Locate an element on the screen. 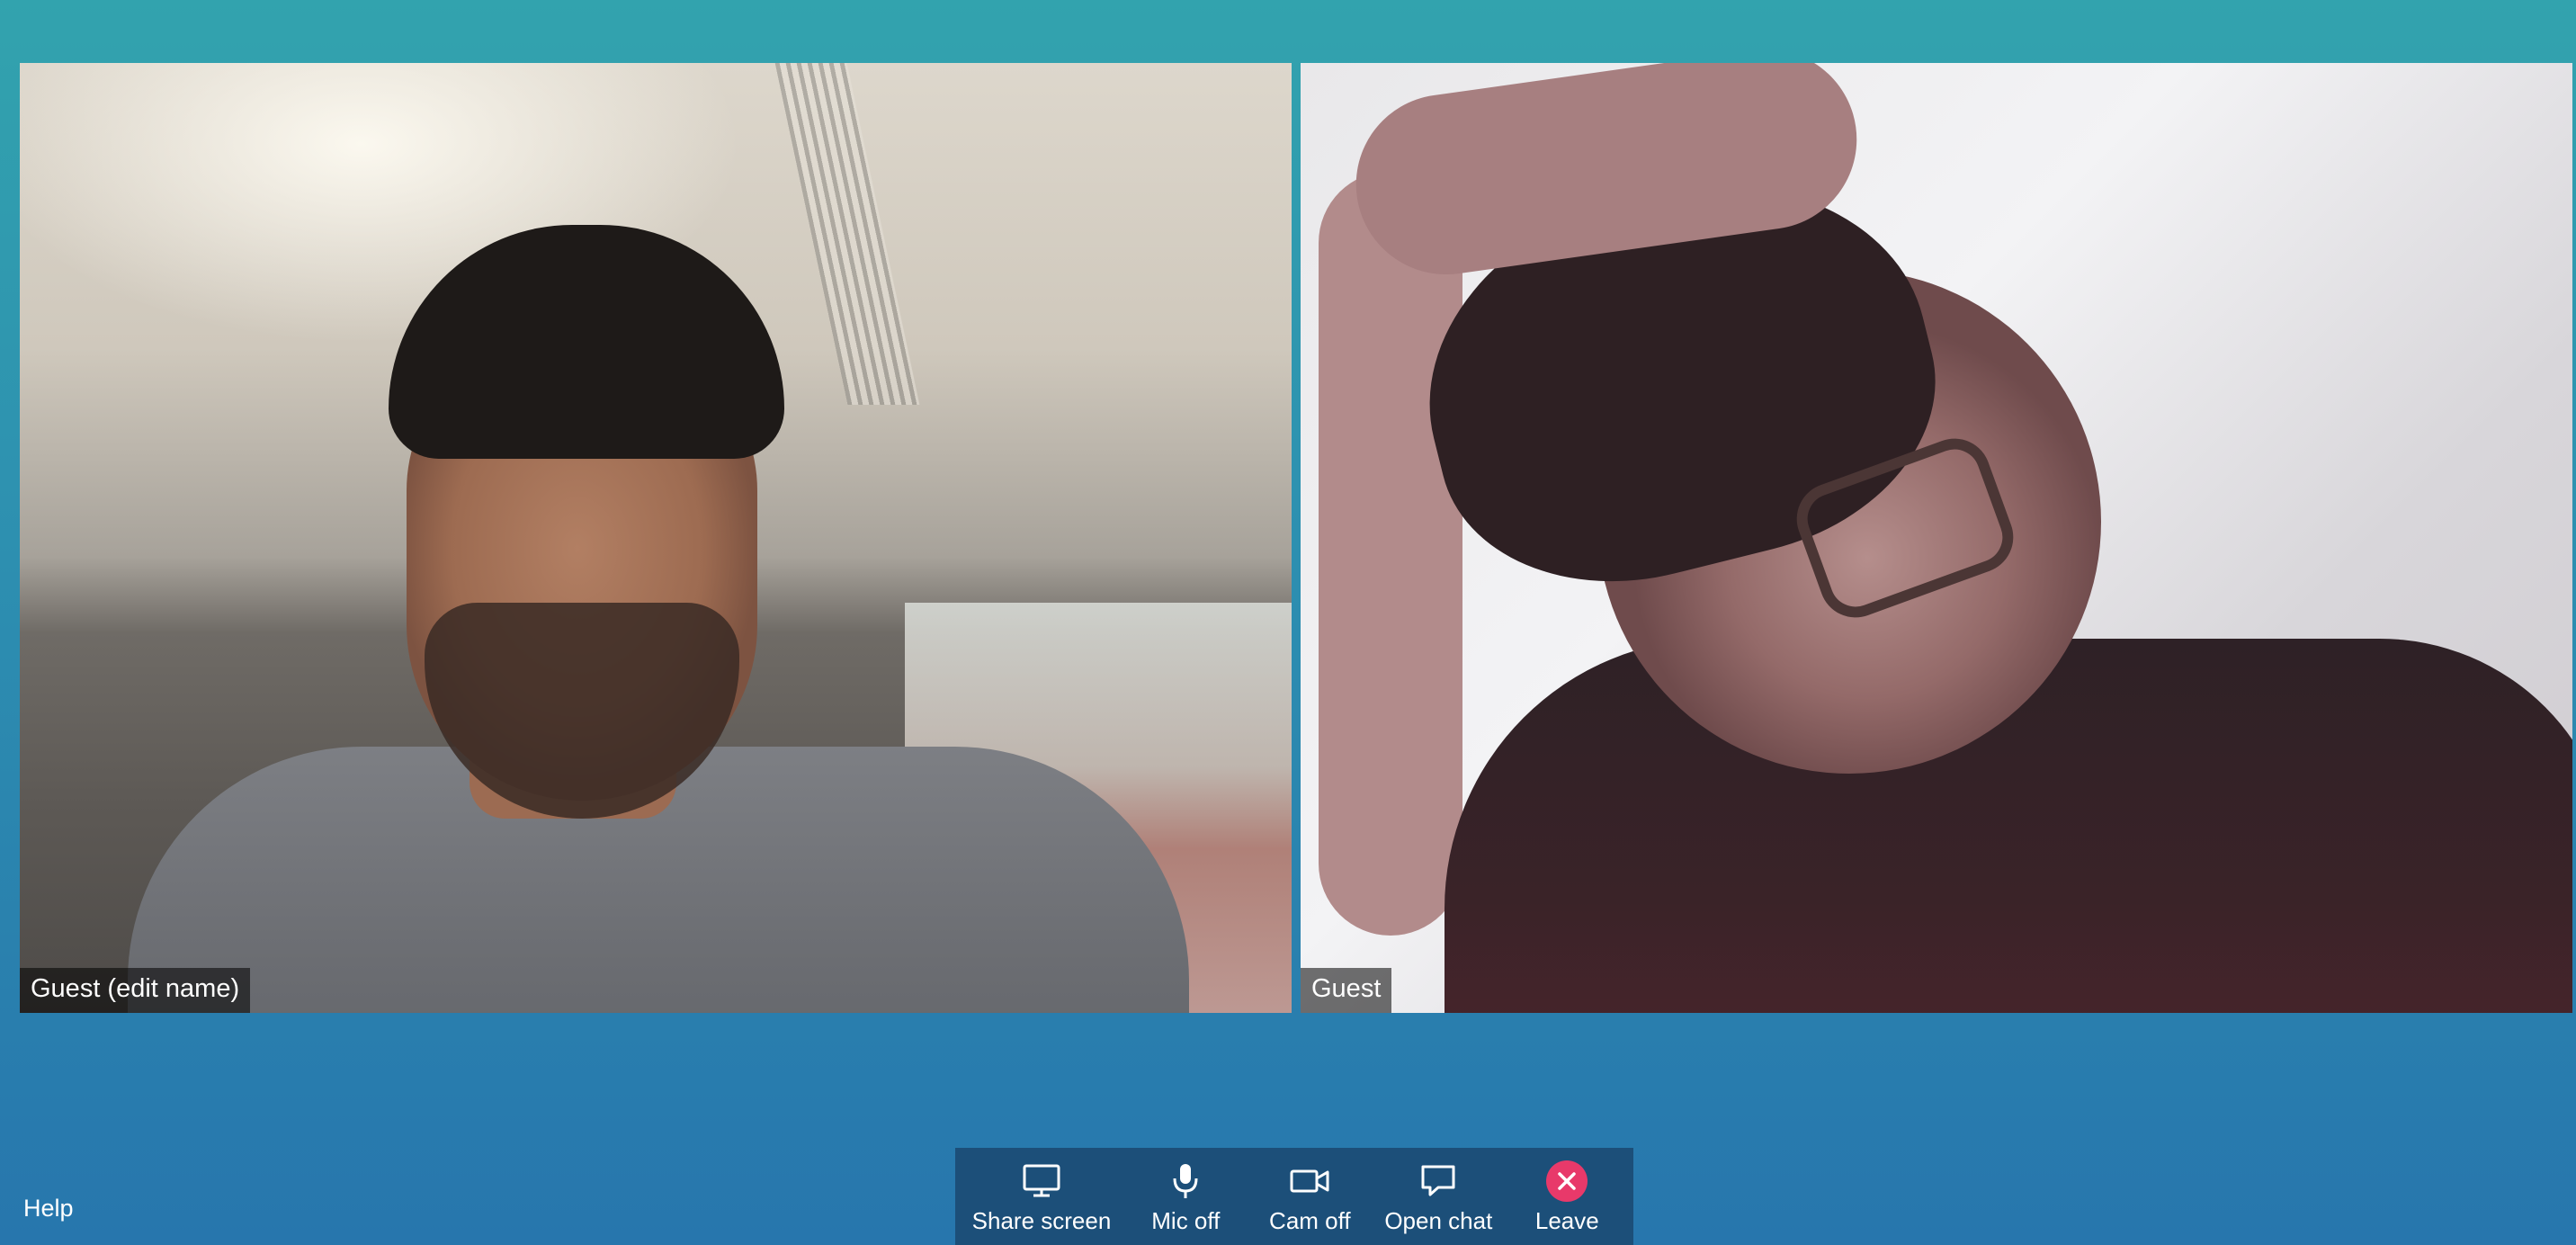 The width and height of the screenshot is (2576, 1245). close-icon is located at coordinates (1567, 1181).